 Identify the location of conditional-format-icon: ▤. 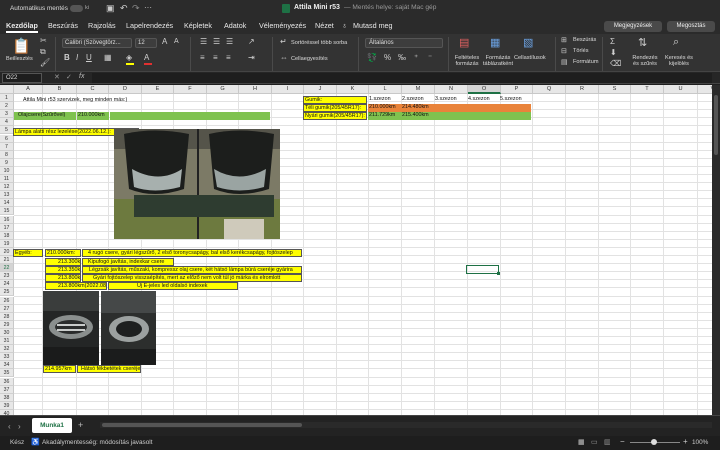
(464, 42).